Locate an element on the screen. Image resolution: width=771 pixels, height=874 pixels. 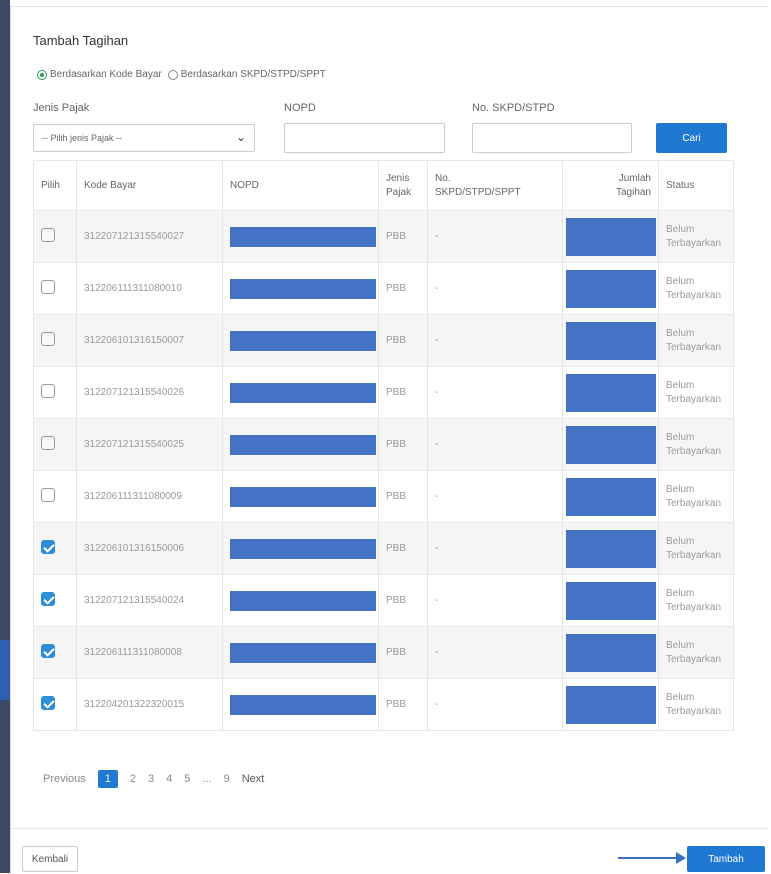
row-kode-bayar: 312207121315540027 is located at coordinates (149, 236).